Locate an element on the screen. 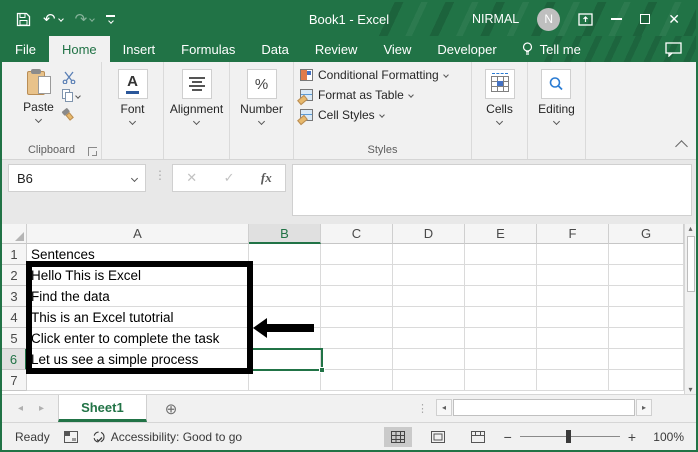 The width and height of the screenshot is (698, 452). scroll-left-icon: ◂ is located at coordinates (444, 407).